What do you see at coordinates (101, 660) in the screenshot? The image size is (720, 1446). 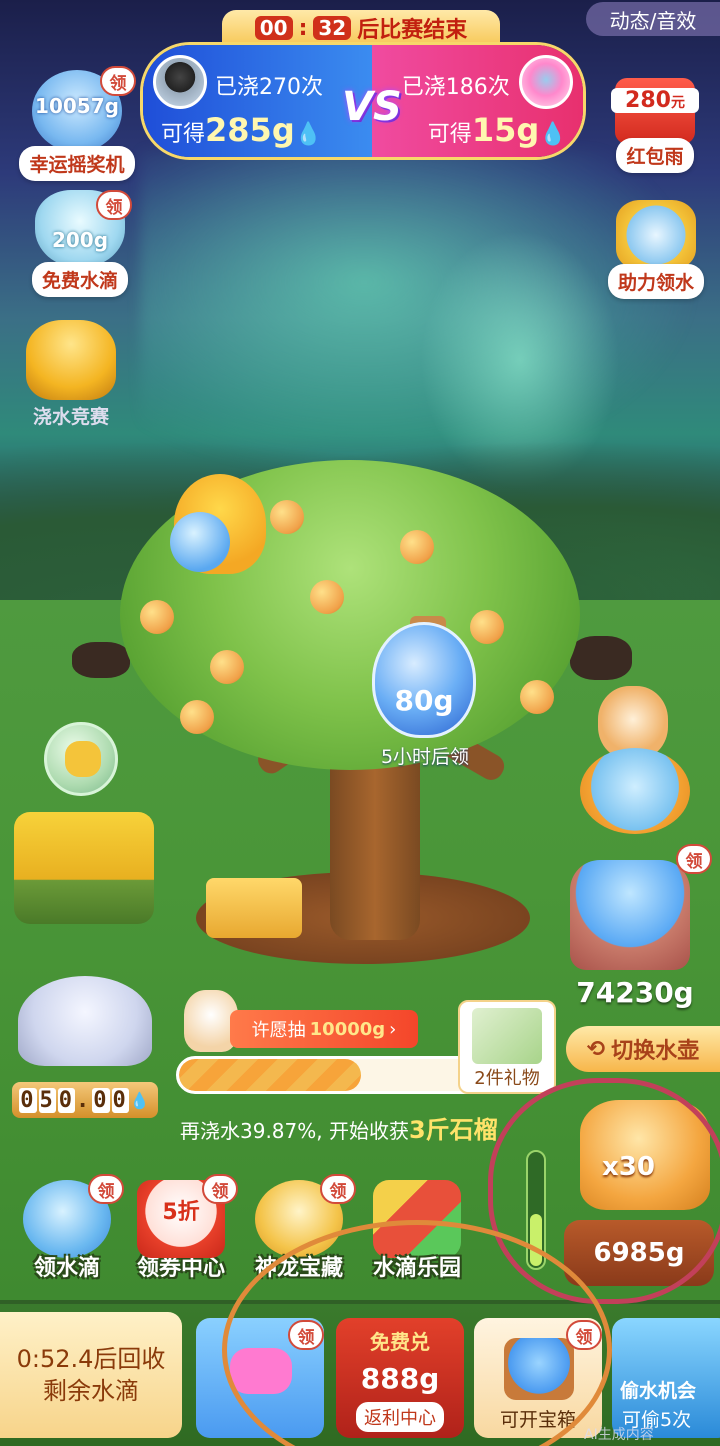 I see `cow-left` at bounding box center [101, 660].